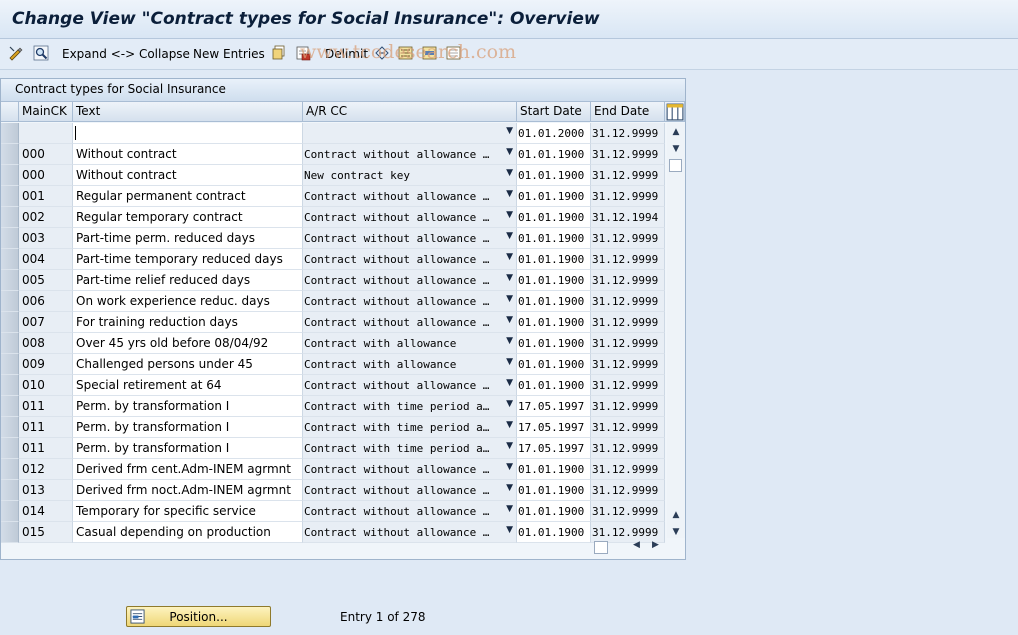 The image size is (1018, 635). I want to click on select-all-rows-header, so click(10, 112).